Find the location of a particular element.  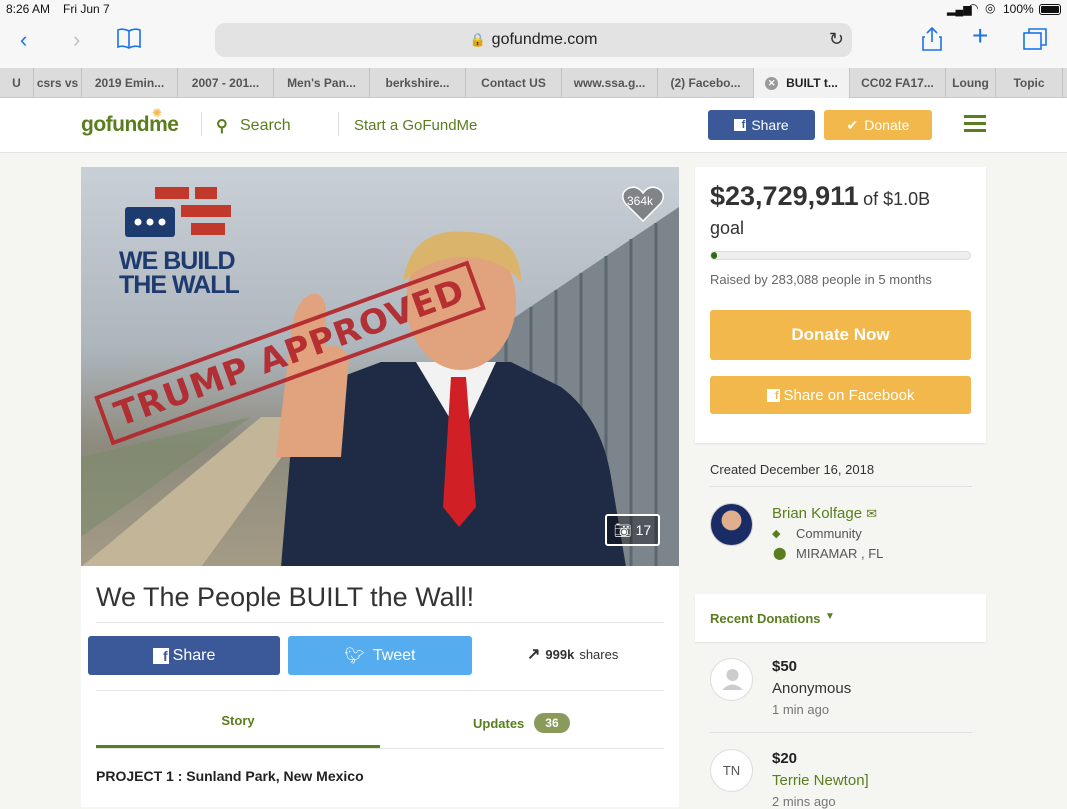

share-facebook-button: f Share is located at coordinates (184, 655).